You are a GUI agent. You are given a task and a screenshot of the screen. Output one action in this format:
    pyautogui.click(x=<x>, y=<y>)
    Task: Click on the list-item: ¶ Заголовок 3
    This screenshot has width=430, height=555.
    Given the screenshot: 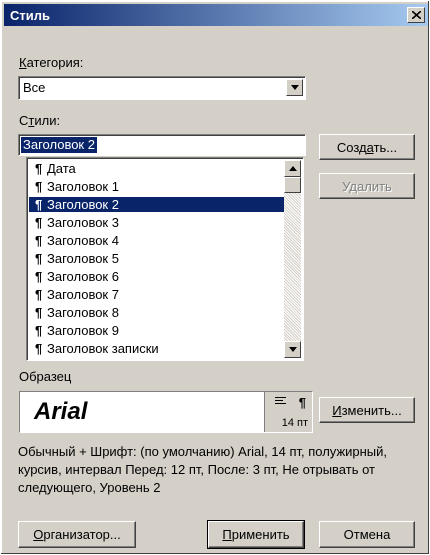 What is the action you would take?
    pyautogui.click(x=157, y=222)
    